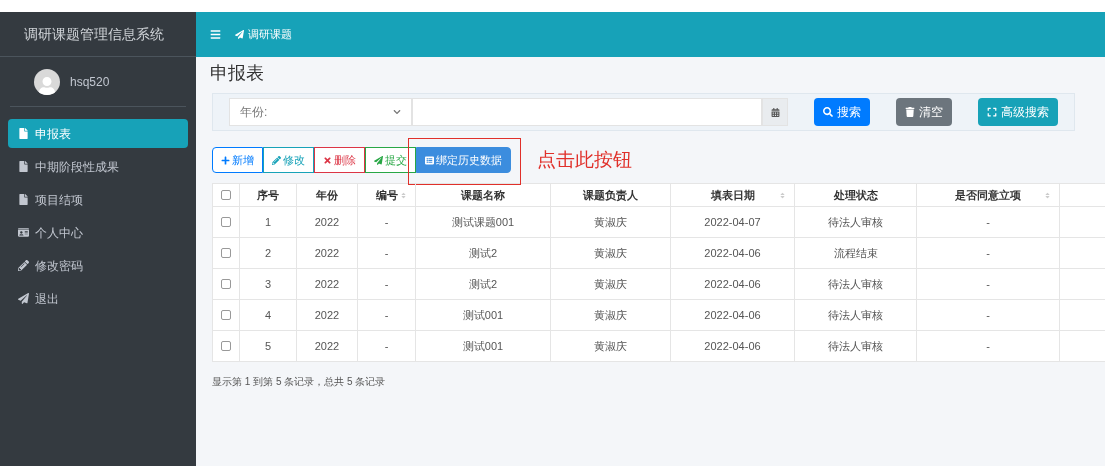  What do you see at coordinates (98, 232) in the screenshot?
I see `sidebar-item: 个人中心` at bounding box center [98, 232].